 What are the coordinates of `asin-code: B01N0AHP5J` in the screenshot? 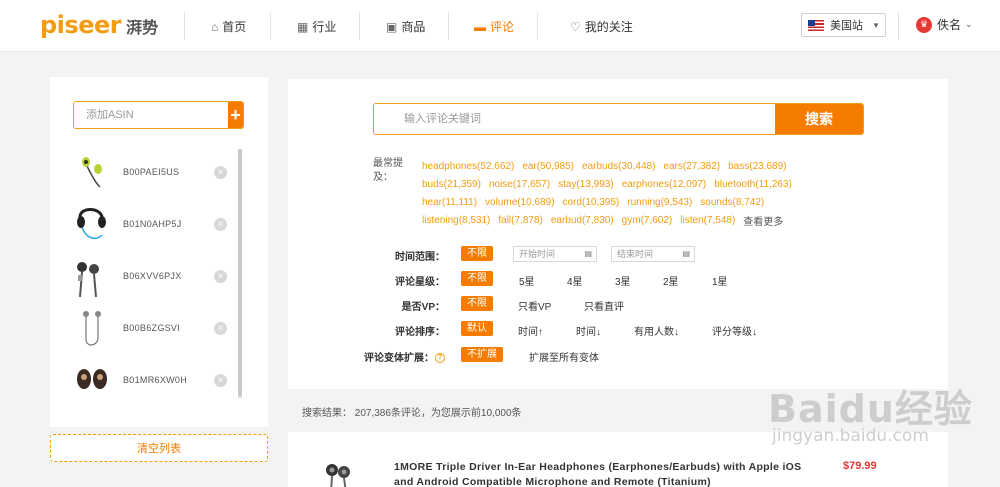 It's located at (152, 224).